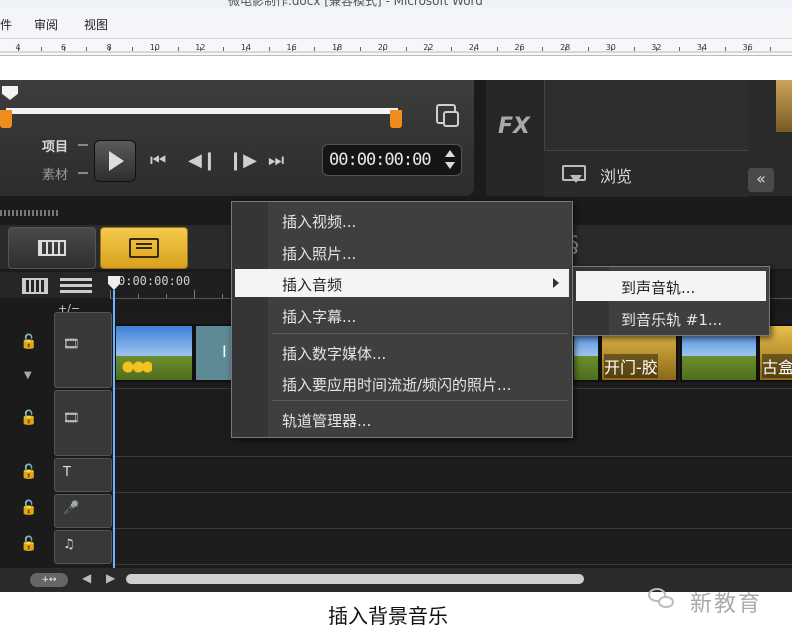  Describe the element at coordinates (450, 153) in the screenshot. I see `timecode-up-icon` at that location.